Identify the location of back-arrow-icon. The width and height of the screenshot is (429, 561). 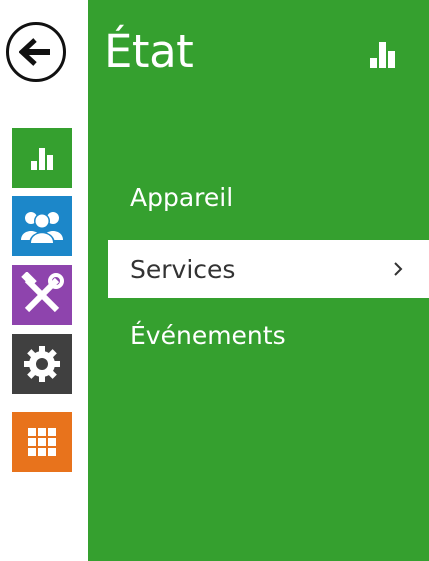
(34, 52).